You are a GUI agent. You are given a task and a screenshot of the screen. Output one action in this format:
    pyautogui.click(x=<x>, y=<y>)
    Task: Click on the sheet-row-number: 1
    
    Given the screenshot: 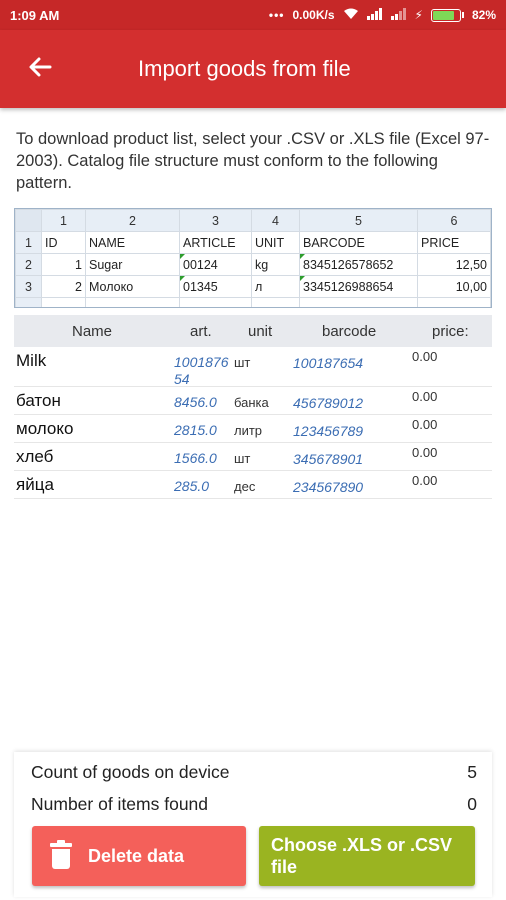 What is the action you would take?
    pyautogui.click(x=28, y=242)
    